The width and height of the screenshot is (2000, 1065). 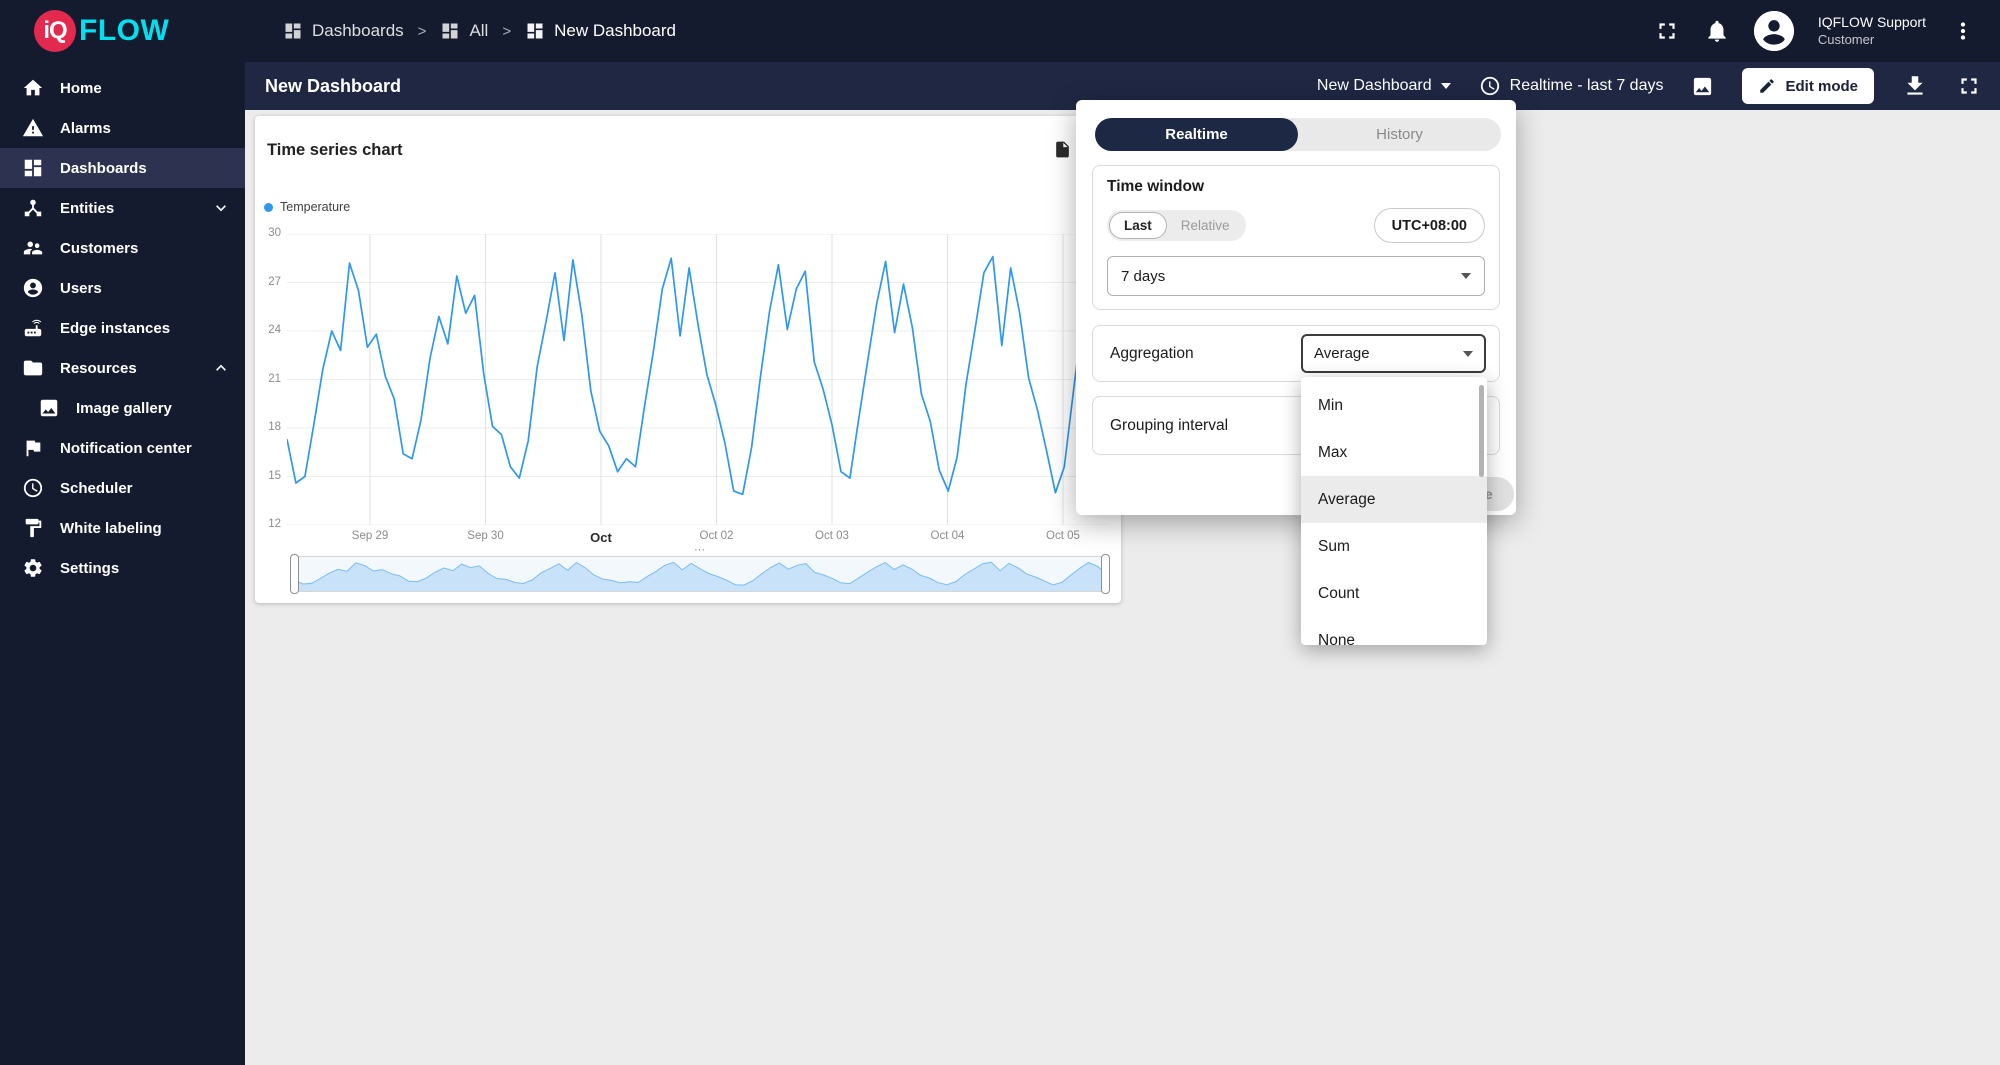 What do you see at coordinates (274, 233) in the screenshot?
I see `y-axis-tick: 30` at bounding box center [274, 233].